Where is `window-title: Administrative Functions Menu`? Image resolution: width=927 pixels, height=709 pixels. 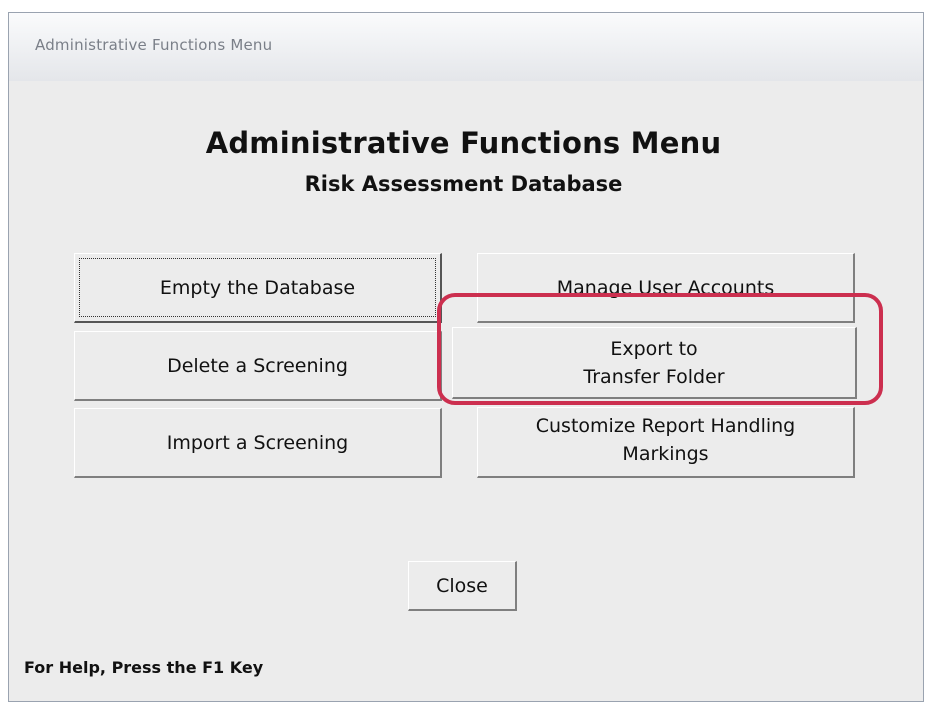
window-title: Administrative Functions Menu is located at coordinates (154, 45).